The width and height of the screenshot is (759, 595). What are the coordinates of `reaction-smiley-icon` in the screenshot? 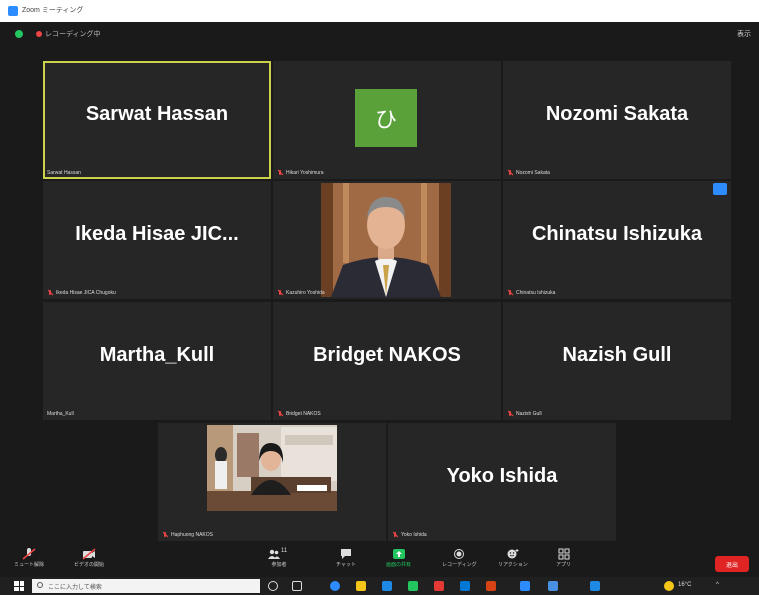 It's located at (513, 553).